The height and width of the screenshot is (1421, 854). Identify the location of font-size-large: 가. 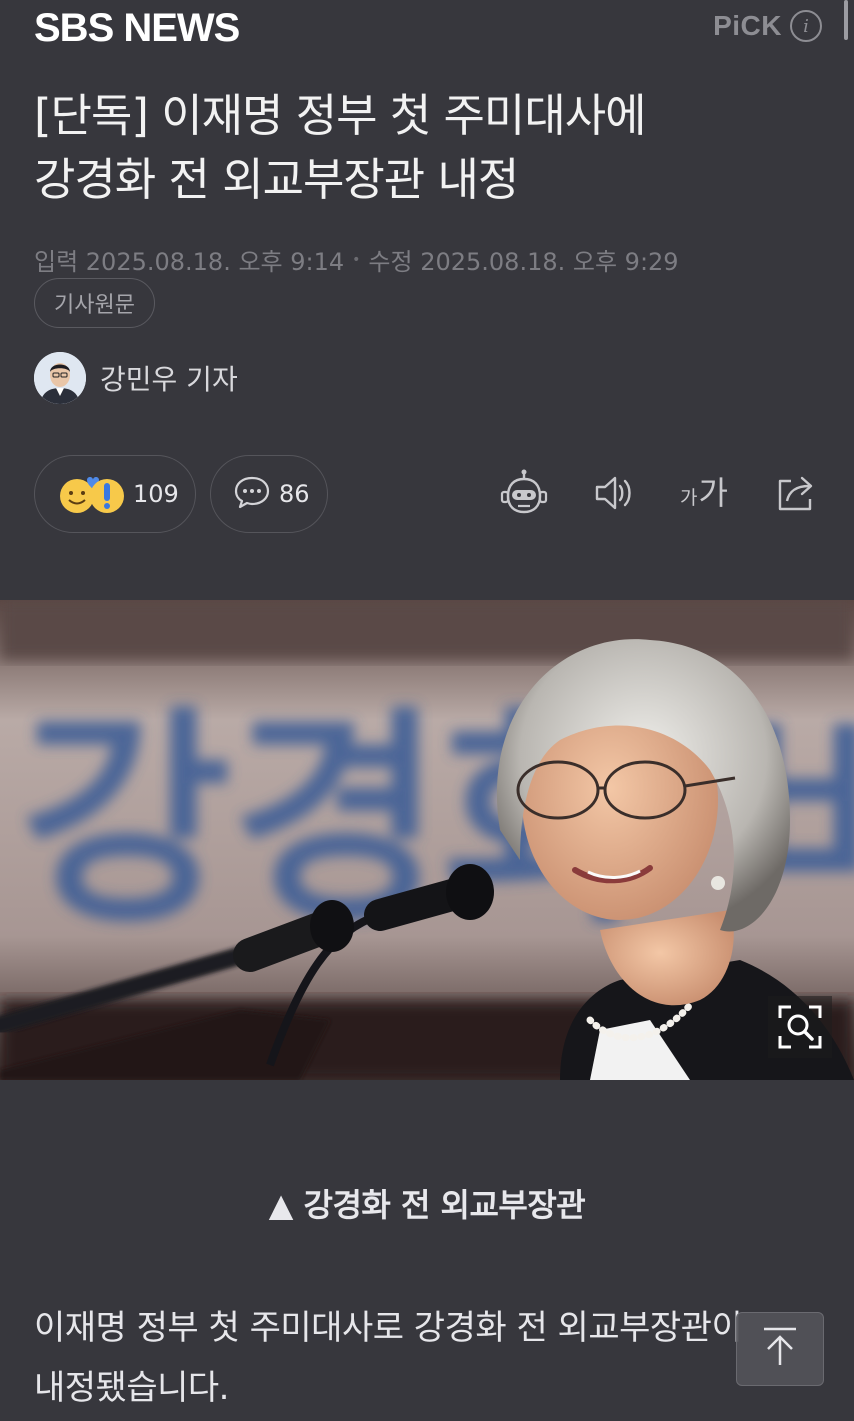
(713, 493).